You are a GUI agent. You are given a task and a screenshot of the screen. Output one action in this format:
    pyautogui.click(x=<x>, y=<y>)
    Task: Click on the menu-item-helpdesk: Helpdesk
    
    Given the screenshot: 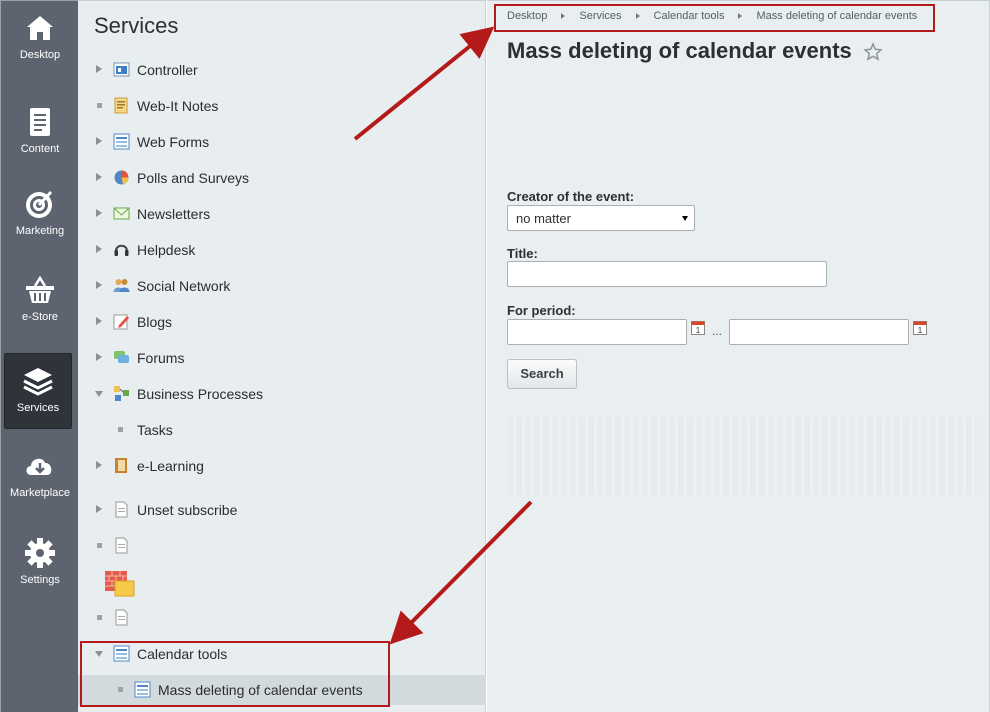 What is the action you would take?
    pyautogui.click(x=282, y=250)
    